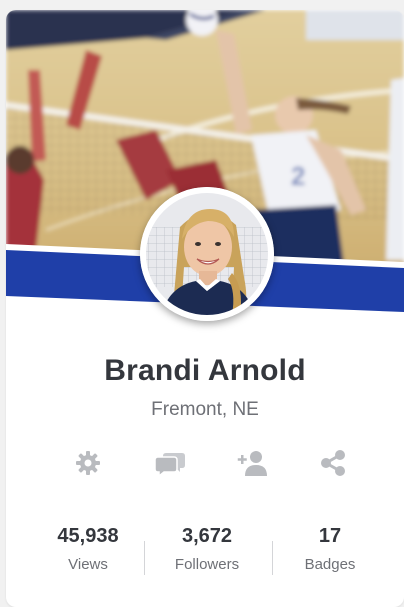 This screenshot has width=404, height=607. Describe the element at coordinates (88, 549) in the screenshot. I see `stat-views: 45,938 Views` at that location.